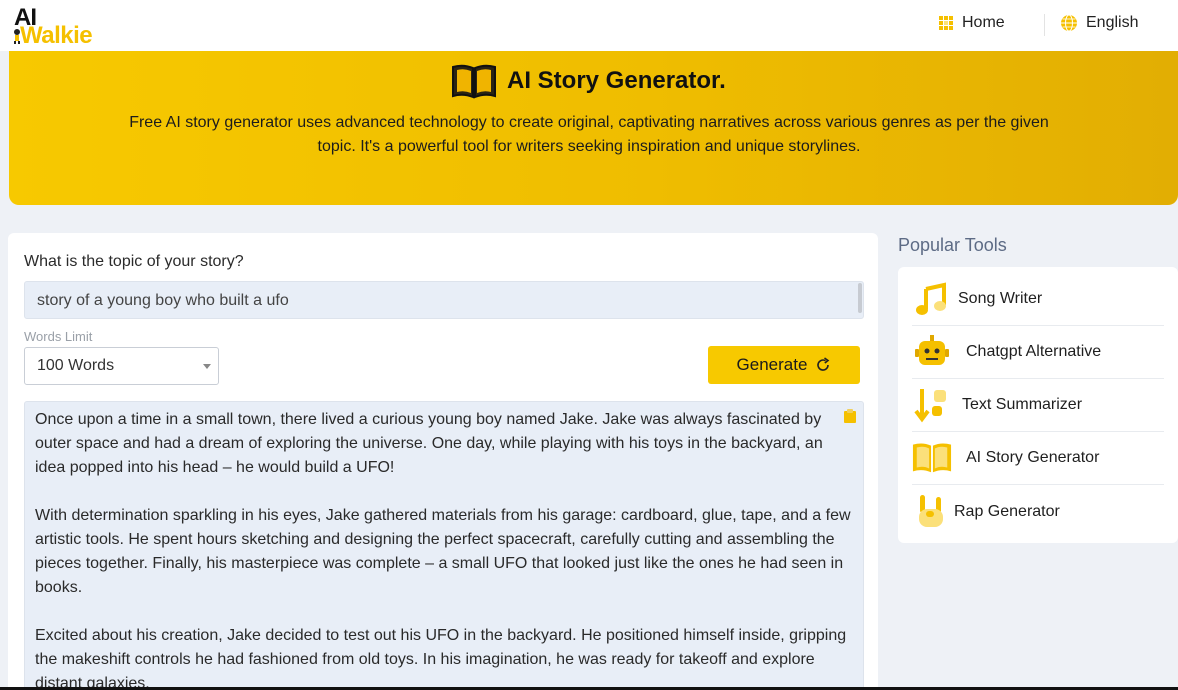  Describe the element at coordinates (121, 366) in the screenshot. I see `words-limit-select: 100 Words` at that location.